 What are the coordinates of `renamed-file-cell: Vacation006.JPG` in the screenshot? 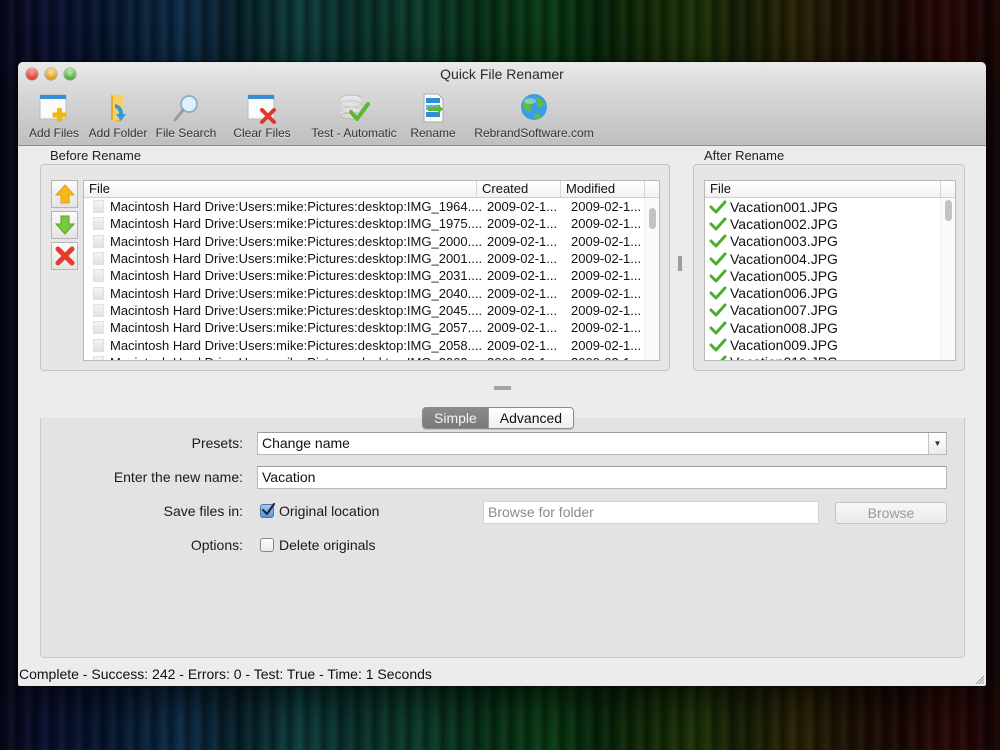 It's located at (784, 293).